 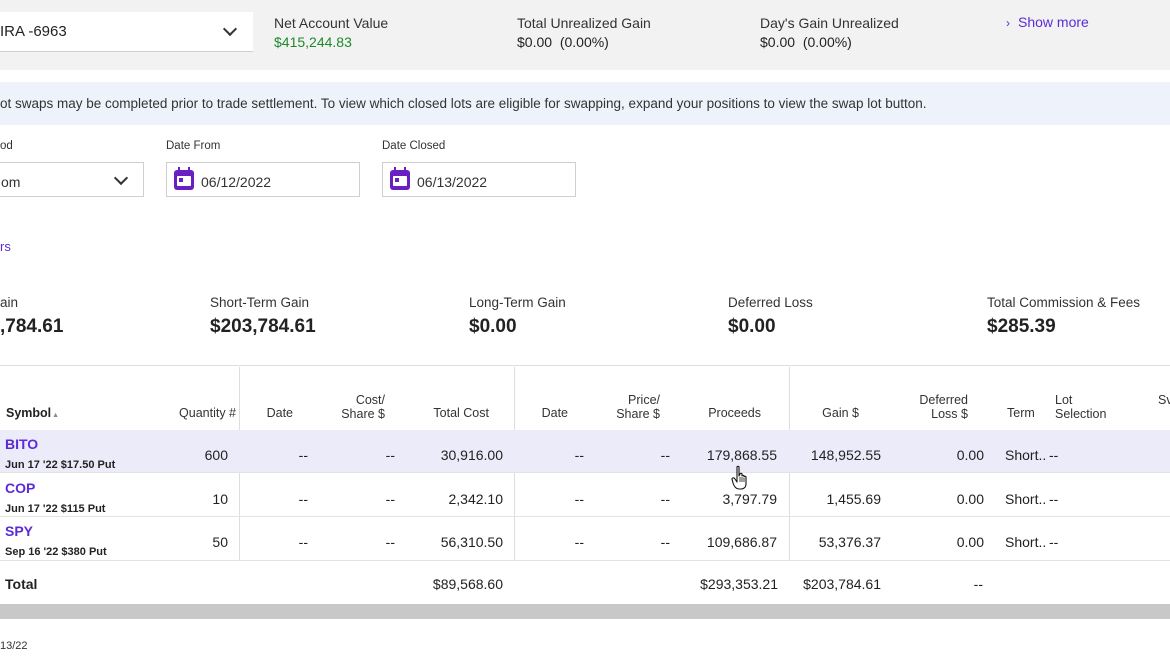 I want to click on date-from-value: 06/12/2022, so click(x=236, y=182).